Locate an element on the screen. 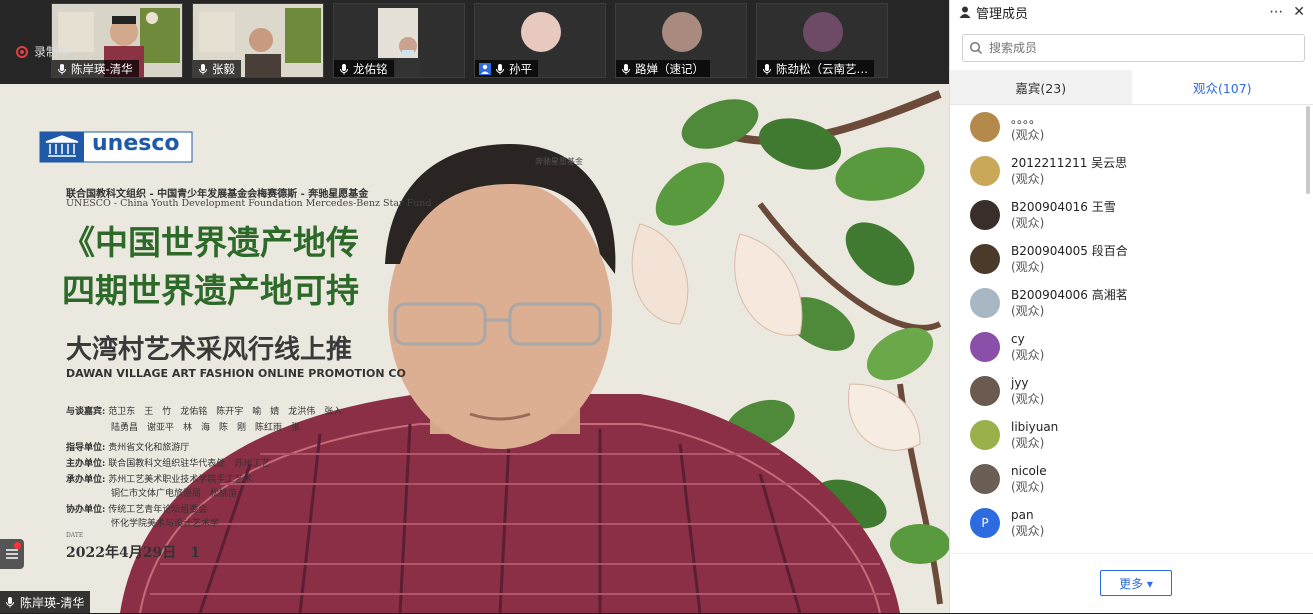 The height and width of the screenshot is (614, 1313). member-info: cy(观众) is located at coordinates (1027, 347).